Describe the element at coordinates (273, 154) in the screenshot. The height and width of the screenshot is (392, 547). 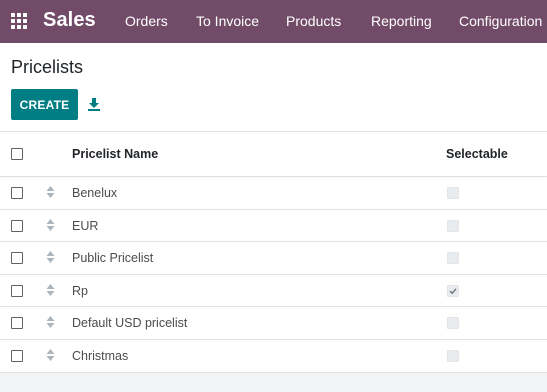
I see `table-header: Pricelist Name Selectable` at that location.